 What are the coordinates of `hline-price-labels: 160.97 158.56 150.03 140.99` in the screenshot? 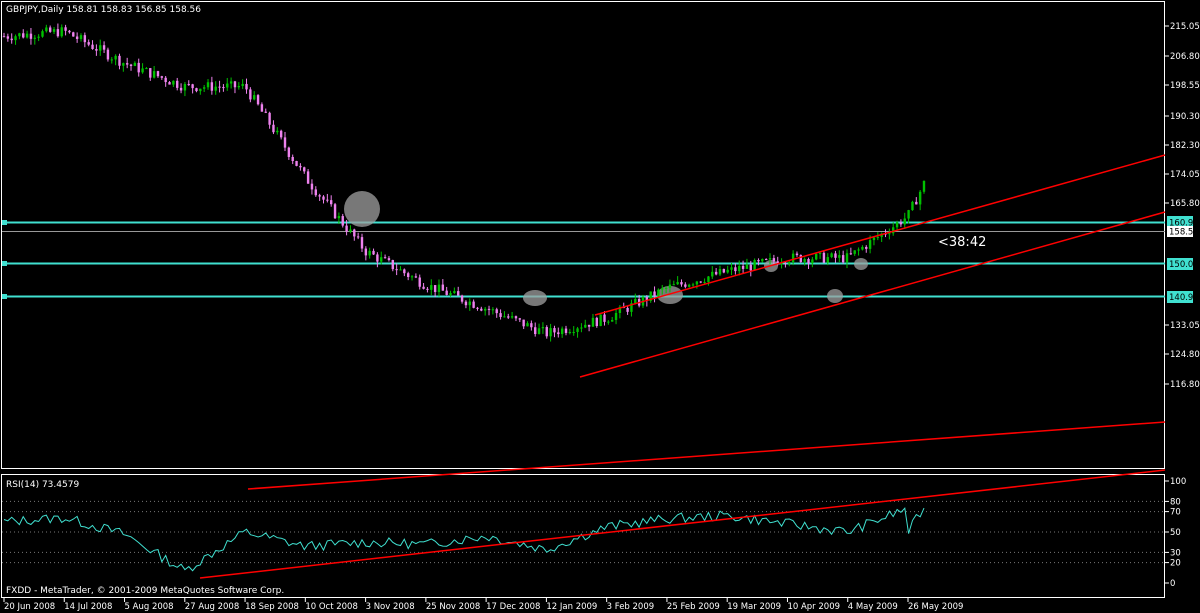 It's located at (1183, 259).